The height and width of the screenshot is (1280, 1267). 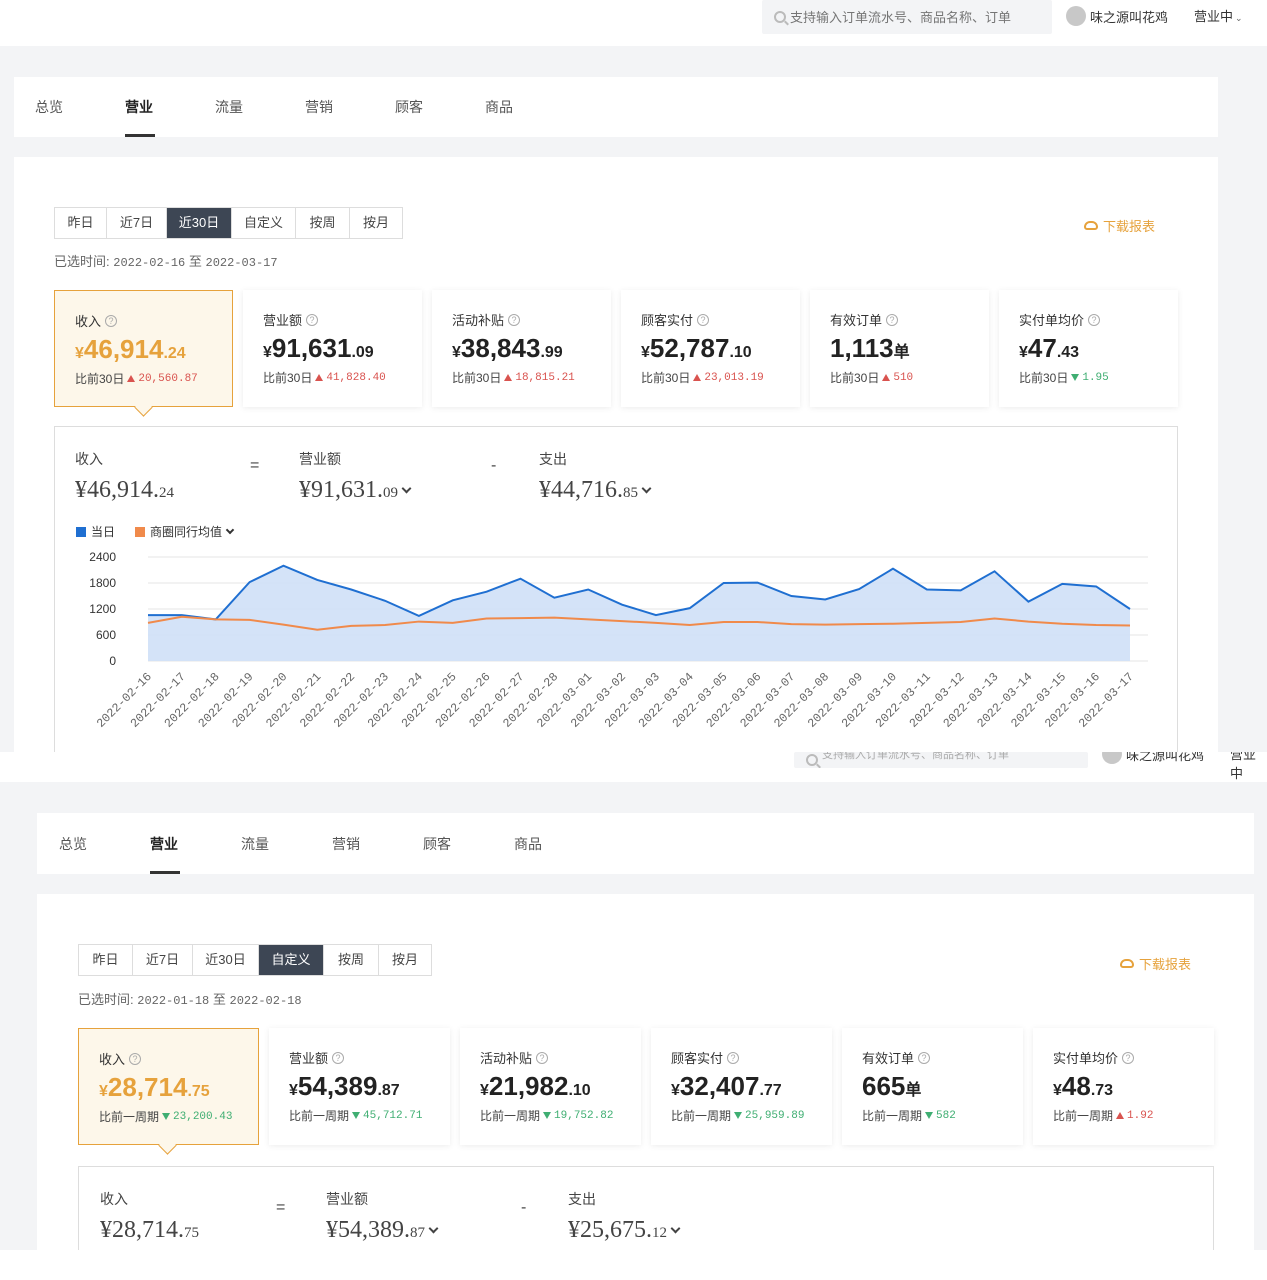 I want to click on eq-expense-amount: ¥25,675.12, so click(x=624, y=1230).